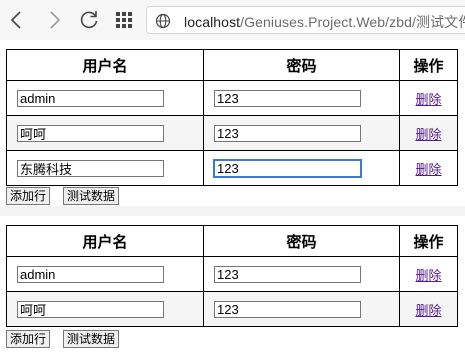  Describe the element at coordinates (352, 22) in the screenshot. I see `url-path: /Geniuses.Project.Web/zbd/测试文件` at that location.